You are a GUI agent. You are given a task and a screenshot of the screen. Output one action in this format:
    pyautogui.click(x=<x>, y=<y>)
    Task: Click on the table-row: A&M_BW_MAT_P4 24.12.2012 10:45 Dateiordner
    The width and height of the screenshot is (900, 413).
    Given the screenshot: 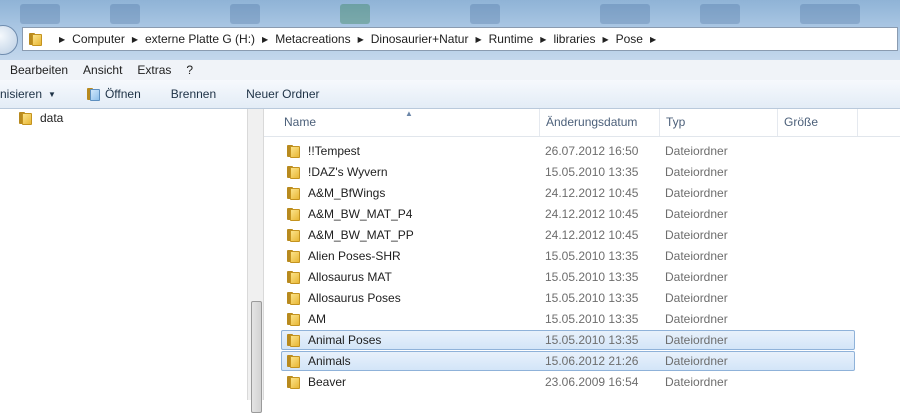 What is the action you would take?
    pyautogui.click(x=568, y=214)
    